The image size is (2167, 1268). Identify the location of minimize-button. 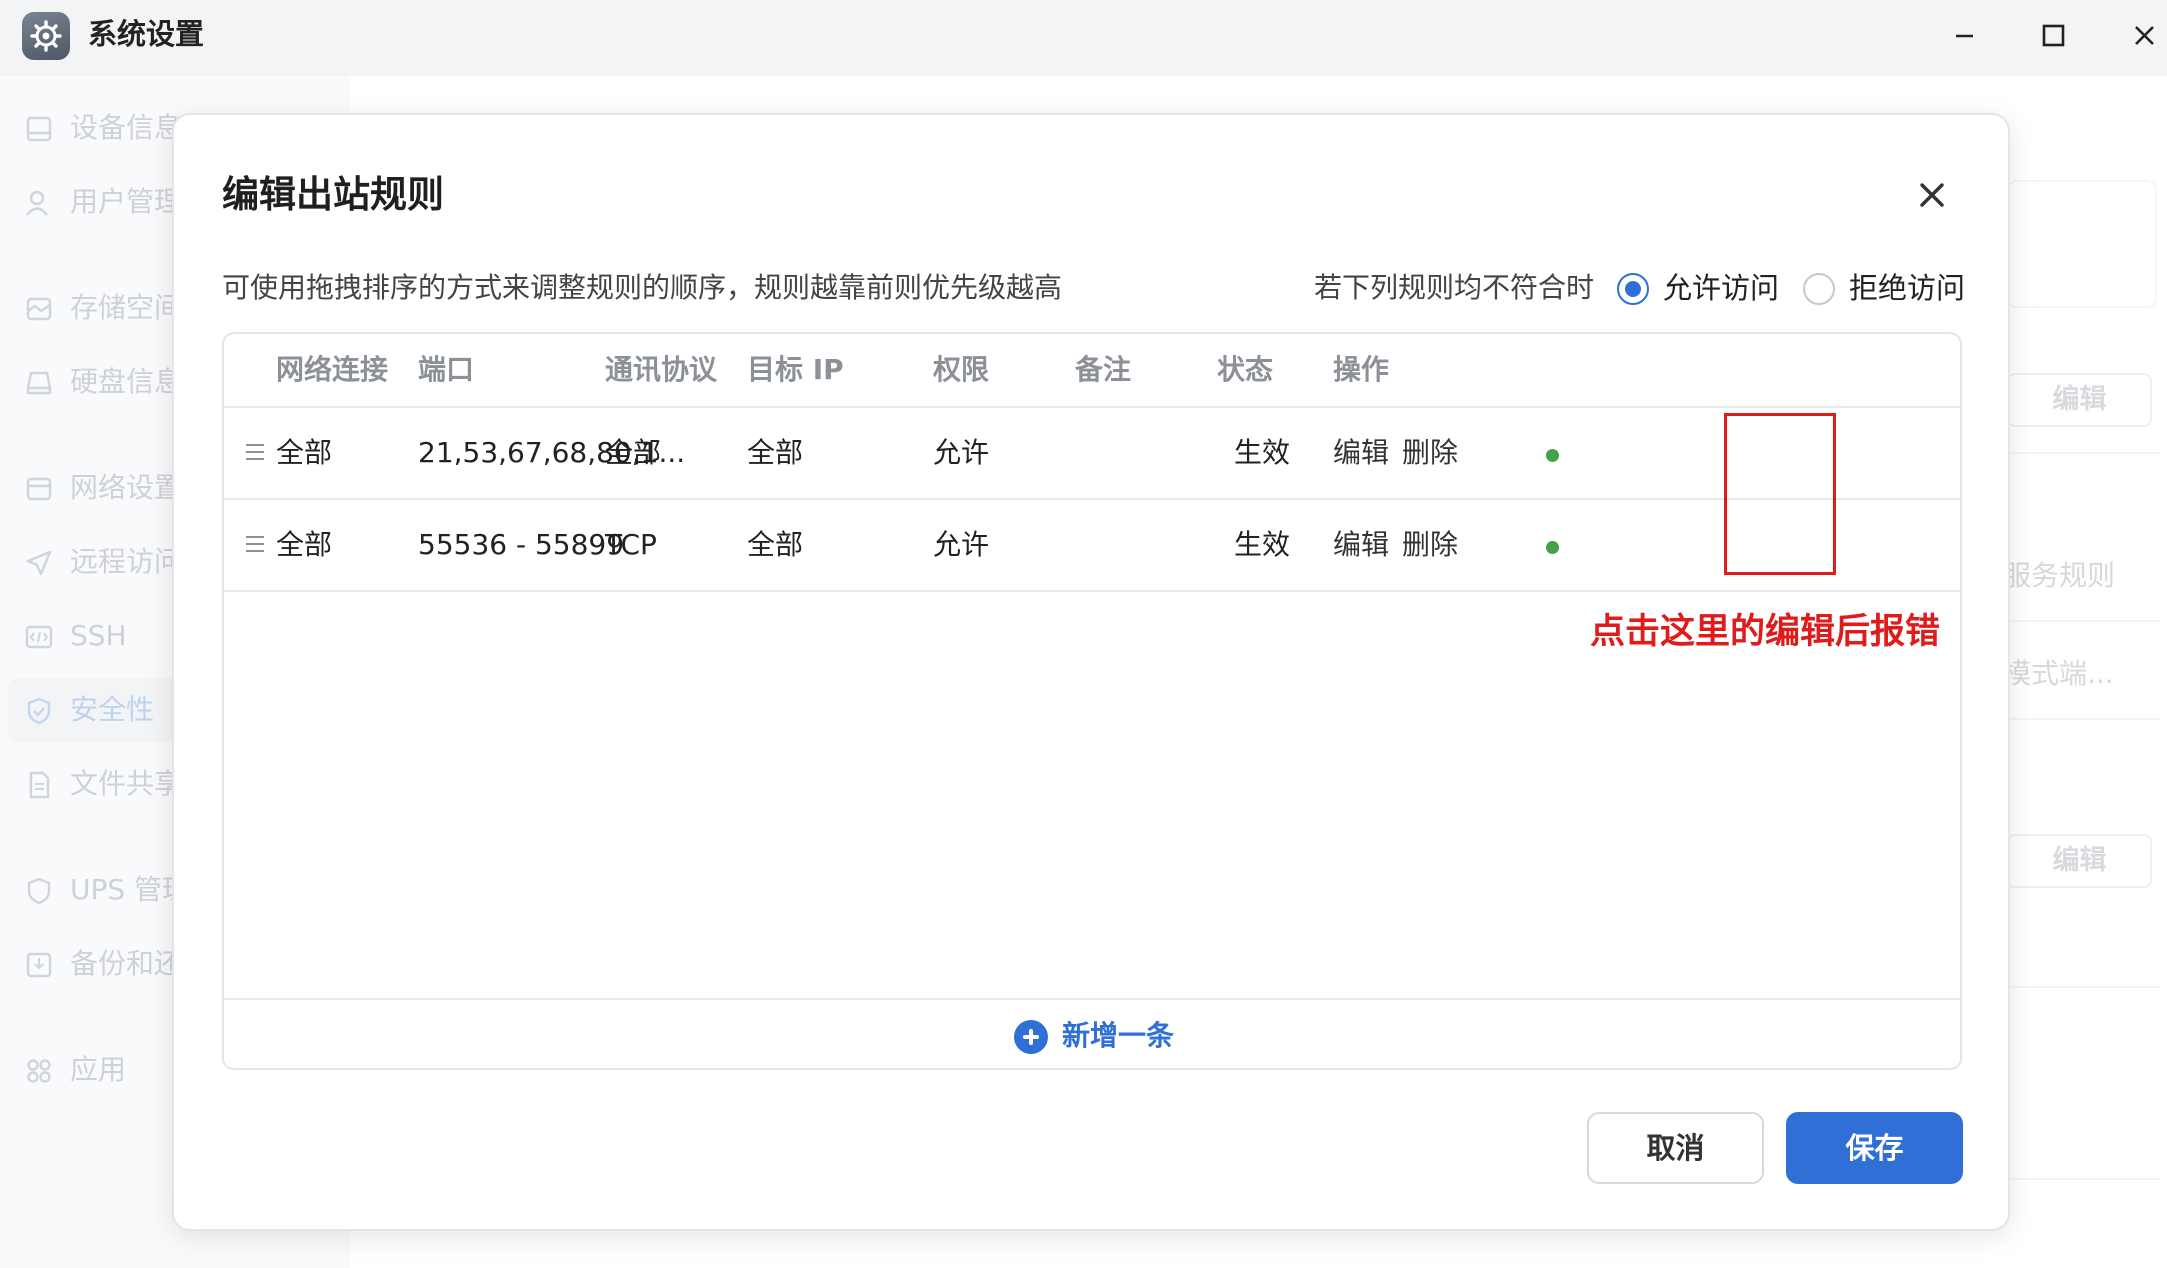
(1964, 36).